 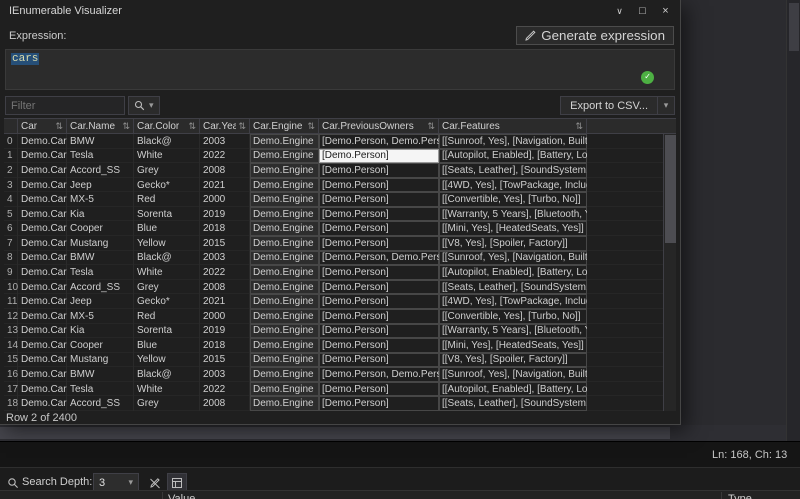 I want to click on grid-scrollbar, so click(x=669, y=272).